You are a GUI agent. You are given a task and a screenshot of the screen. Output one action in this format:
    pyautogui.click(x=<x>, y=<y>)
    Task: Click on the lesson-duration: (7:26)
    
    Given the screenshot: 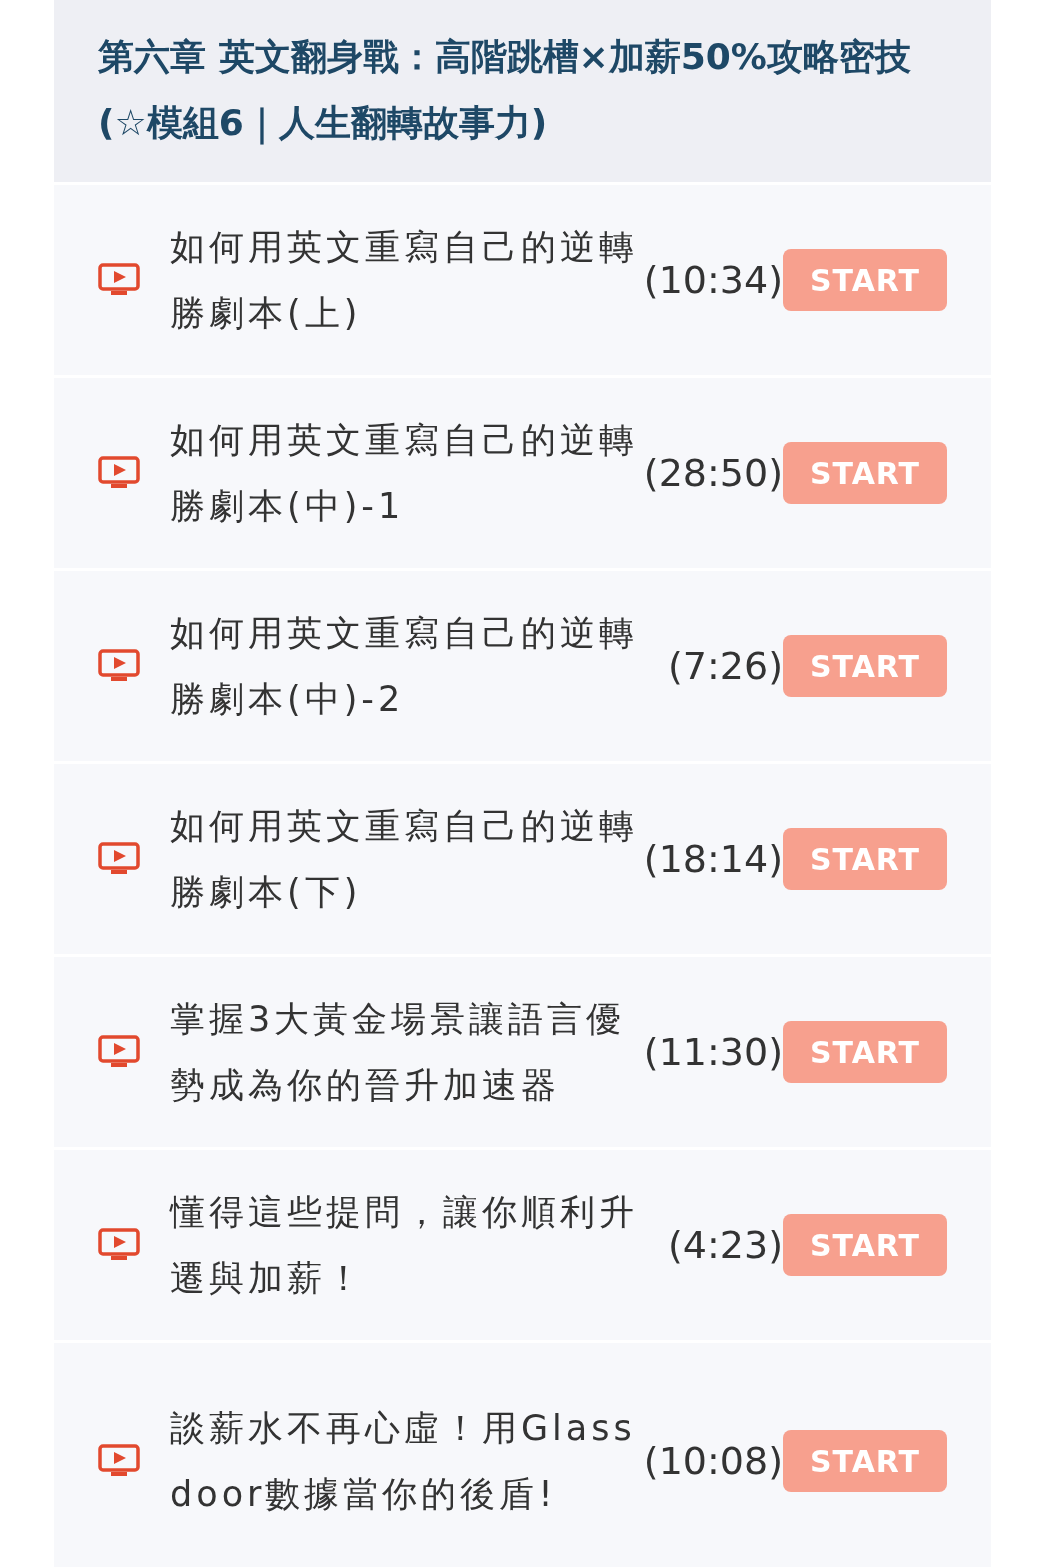 What is the action you would take?
    pyautogui.click(x=725, y=666)
    